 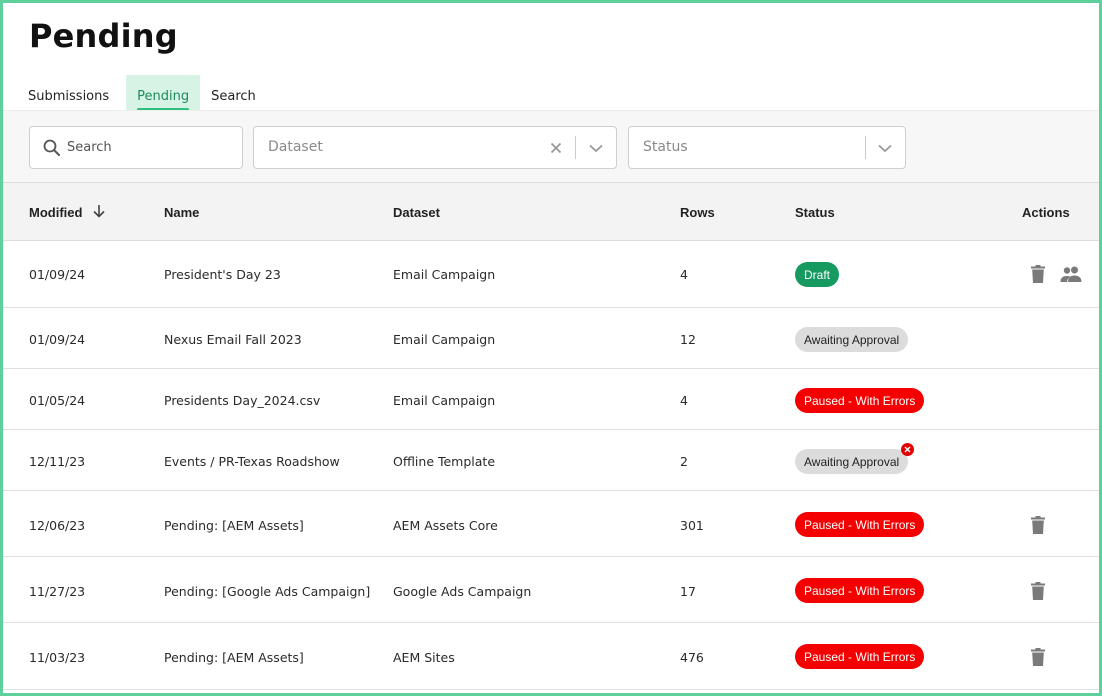 What do you see at coordinates (1071, 274) in the screenshot?
I see `people-icon` at bounding box center [1071, 274].